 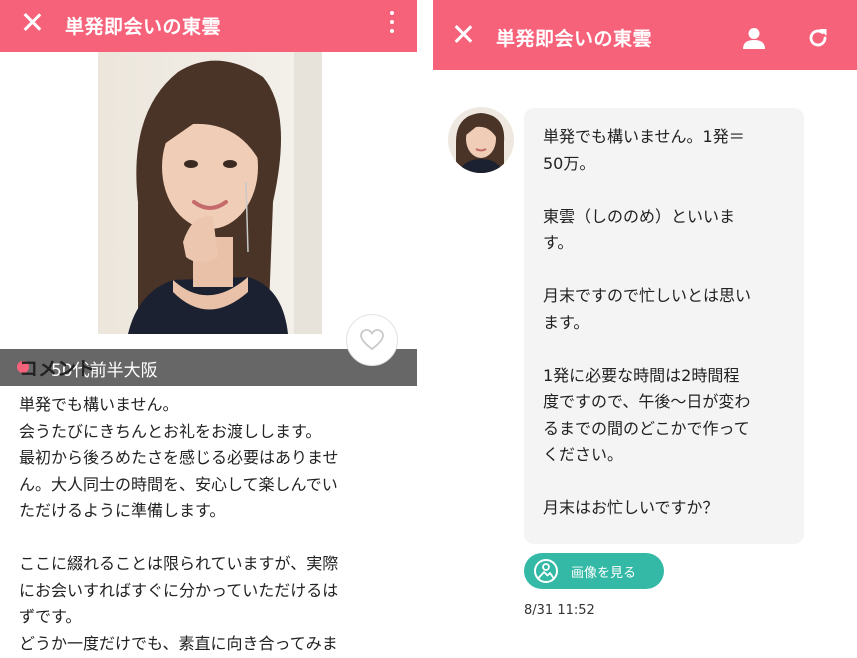 I want to click on comment-line: にお会いすればすぐに分かっていただけるは, so click(x=179, y=590).